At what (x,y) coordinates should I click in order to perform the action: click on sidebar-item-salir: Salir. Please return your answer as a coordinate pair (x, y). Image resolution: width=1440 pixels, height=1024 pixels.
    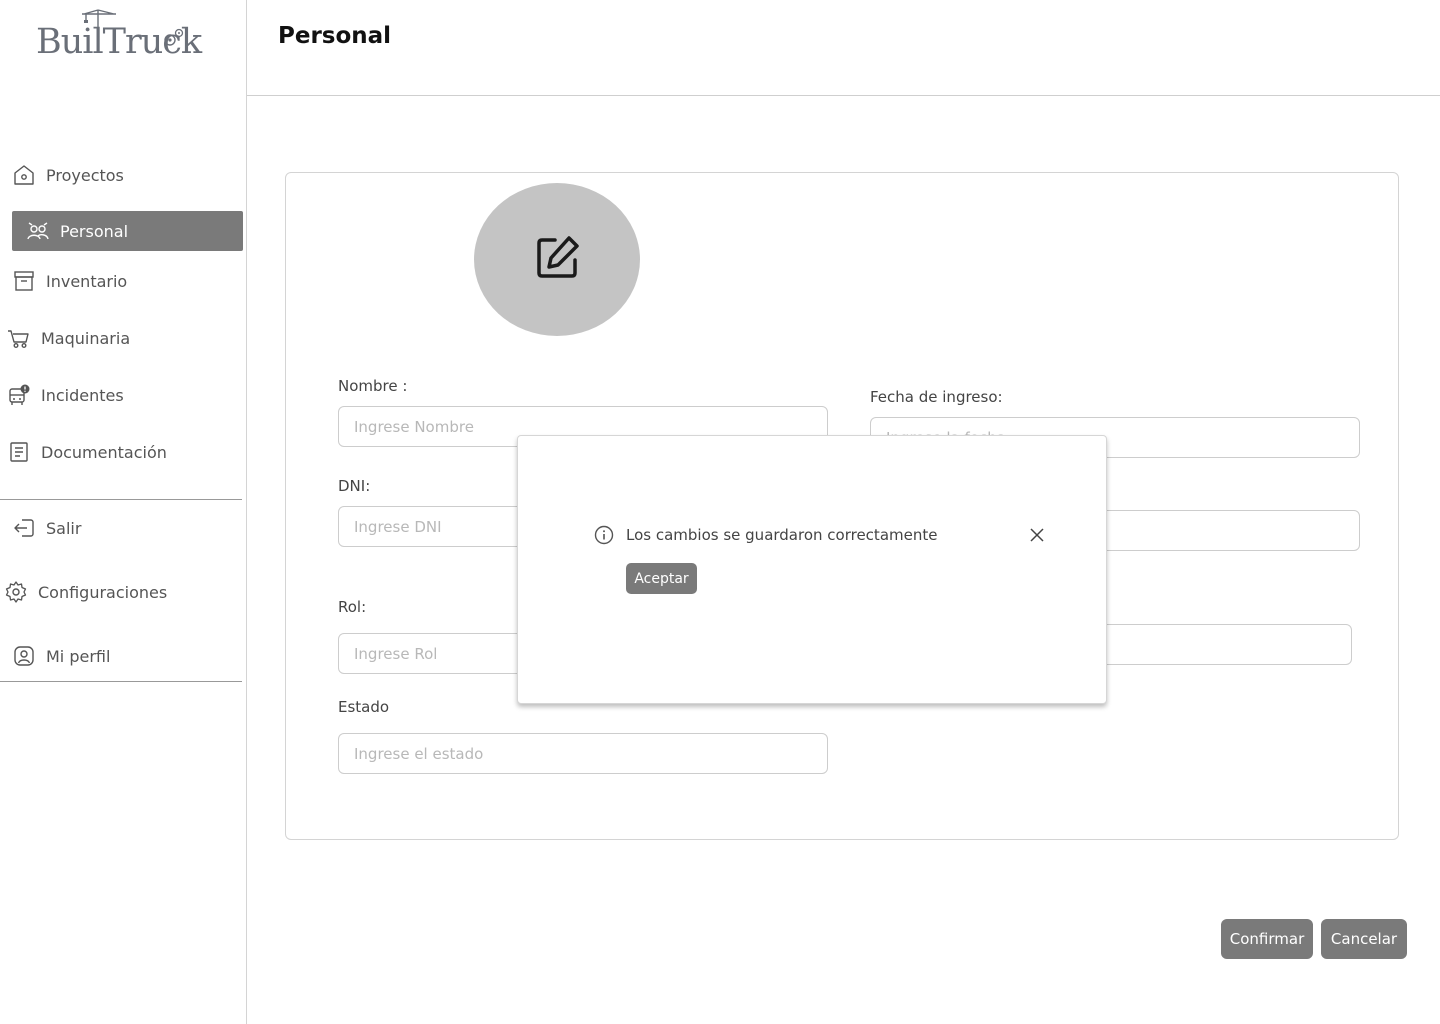
    Looking at the image, I should click on (127, 528).